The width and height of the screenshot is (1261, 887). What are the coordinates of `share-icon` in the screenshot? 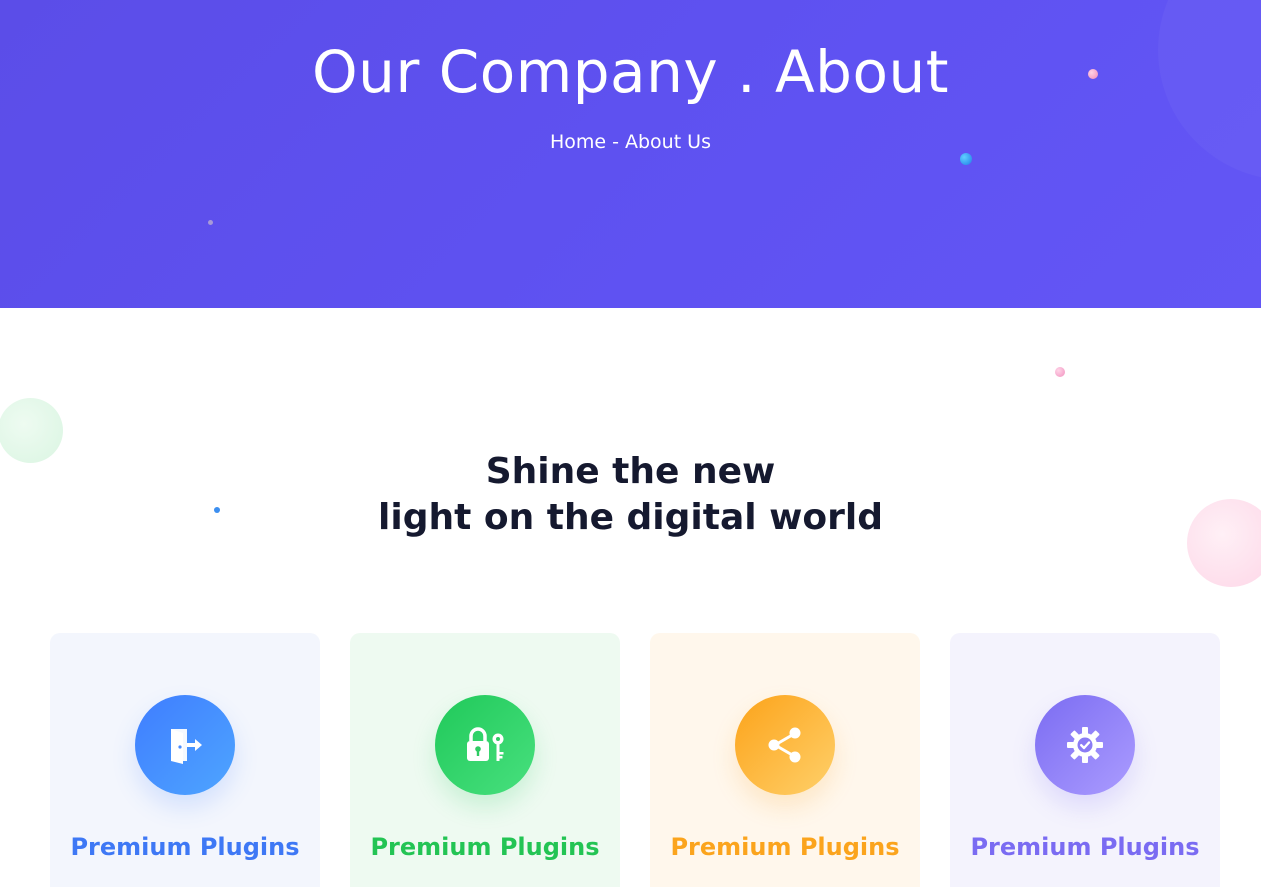 It's located at (785, 745).